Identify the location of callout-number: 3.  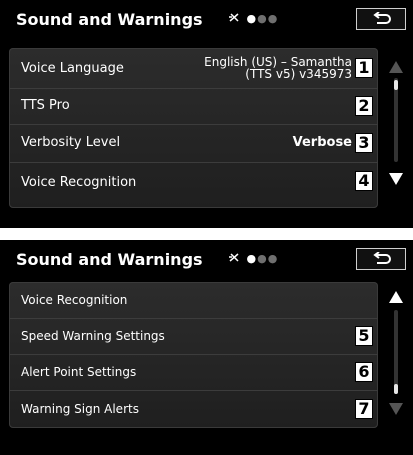
(364, 143).